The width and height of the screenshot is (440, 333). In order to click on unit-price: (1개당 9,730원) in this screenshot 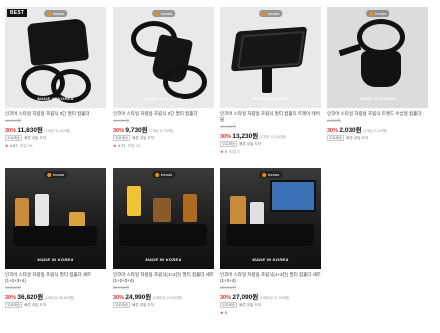, I will do `click(161, 131)`.